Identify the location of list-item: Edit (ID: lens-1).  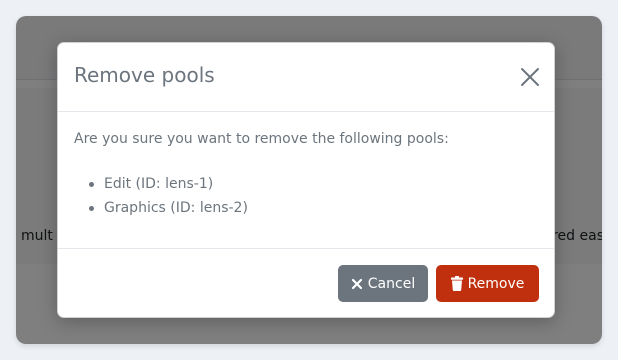
(168, 184).